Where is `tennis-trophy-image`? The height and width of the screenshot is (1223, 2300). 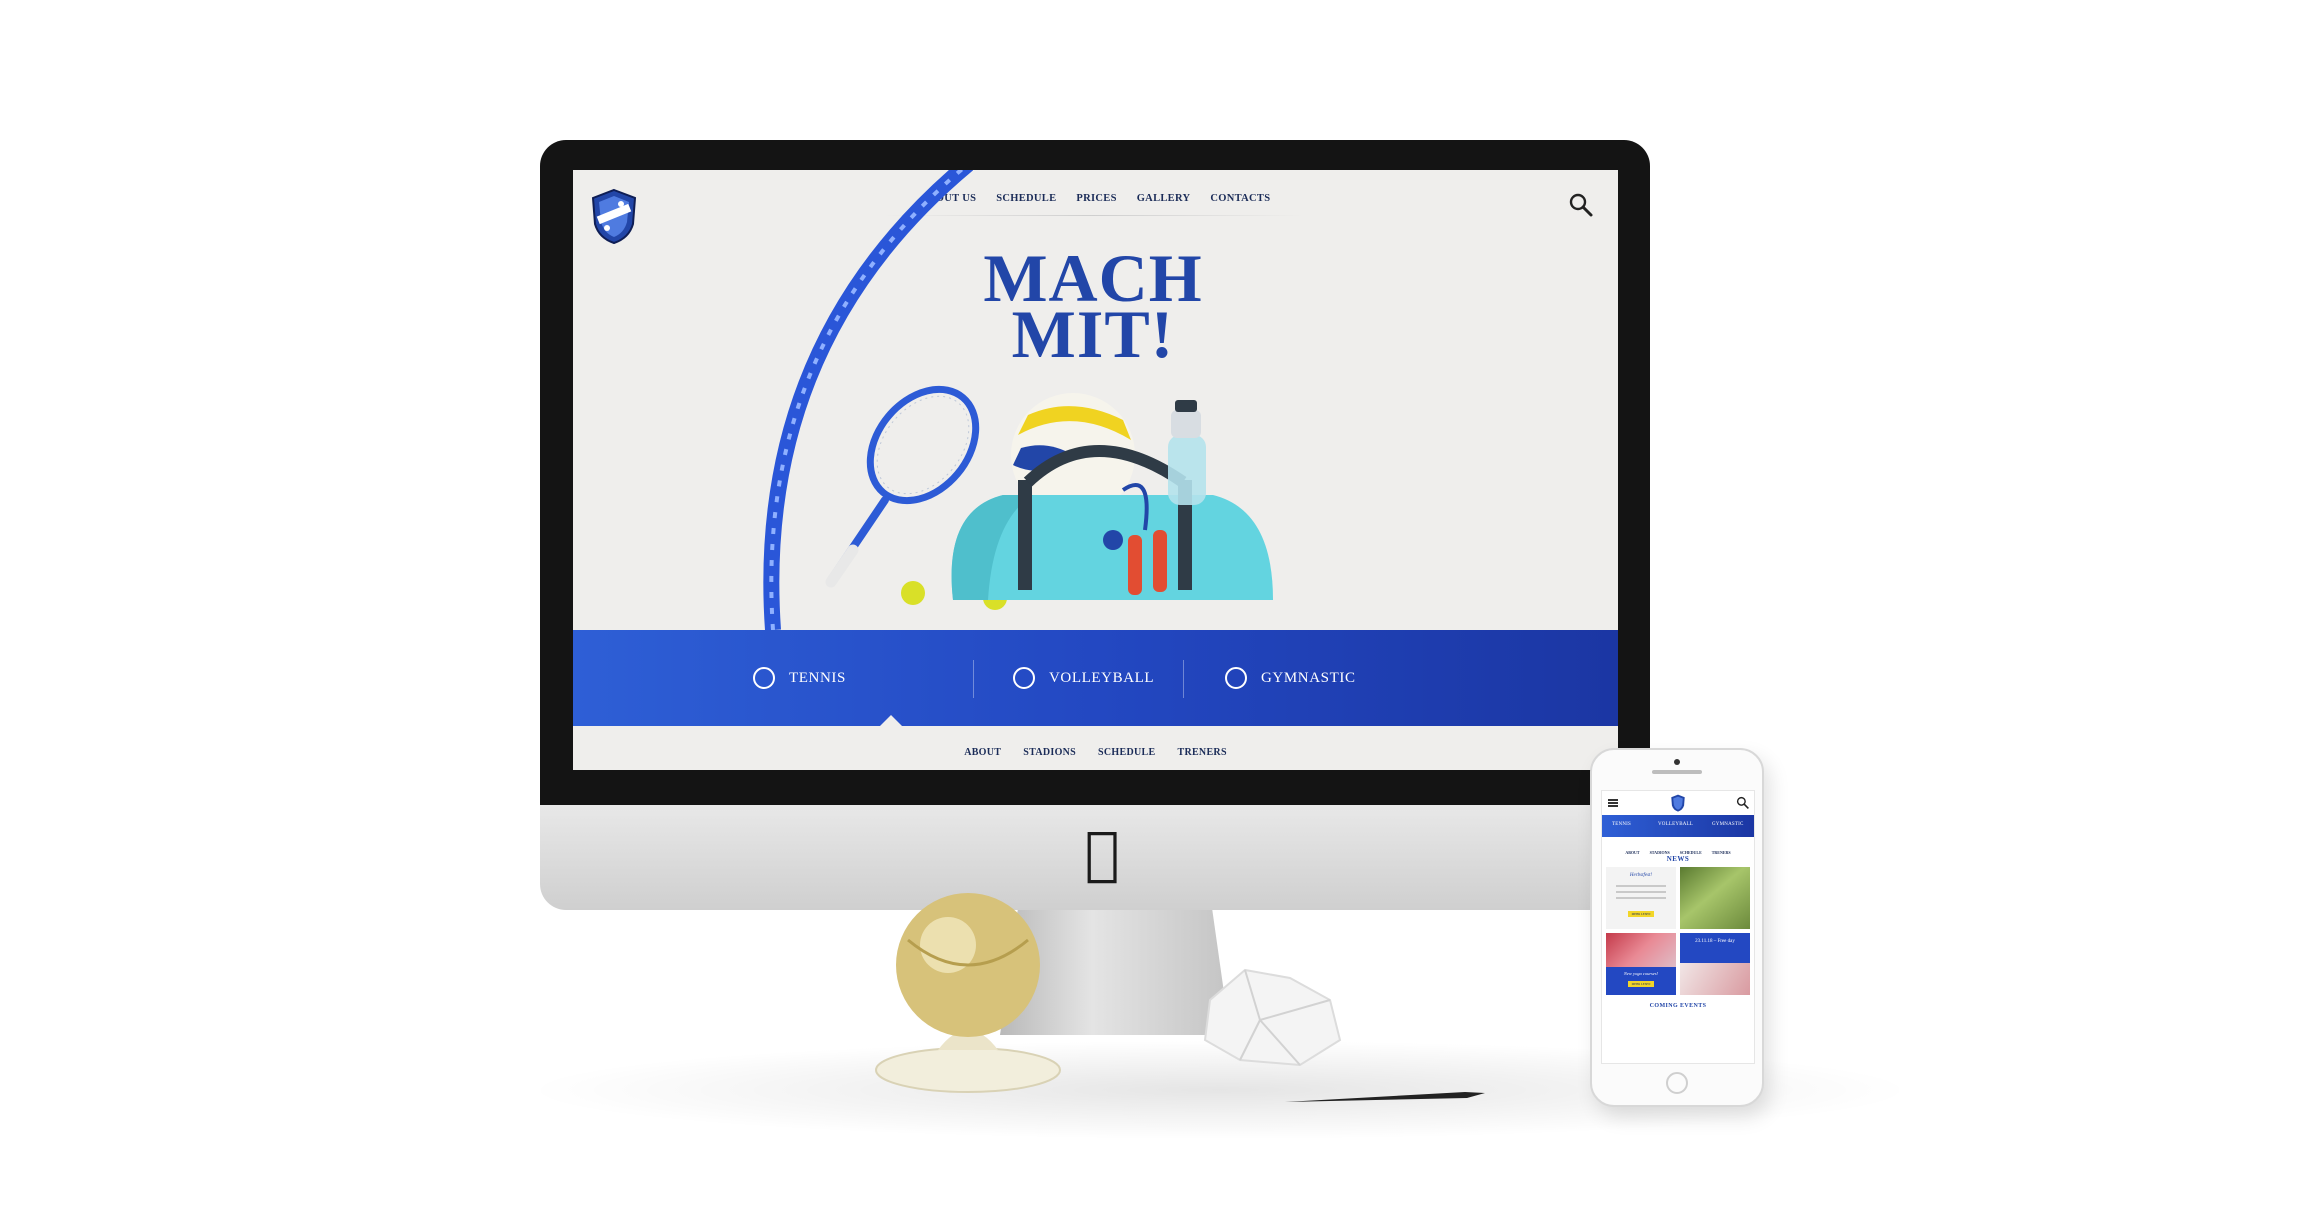 tennis-trophy-image is located at coordinates (968, 993).